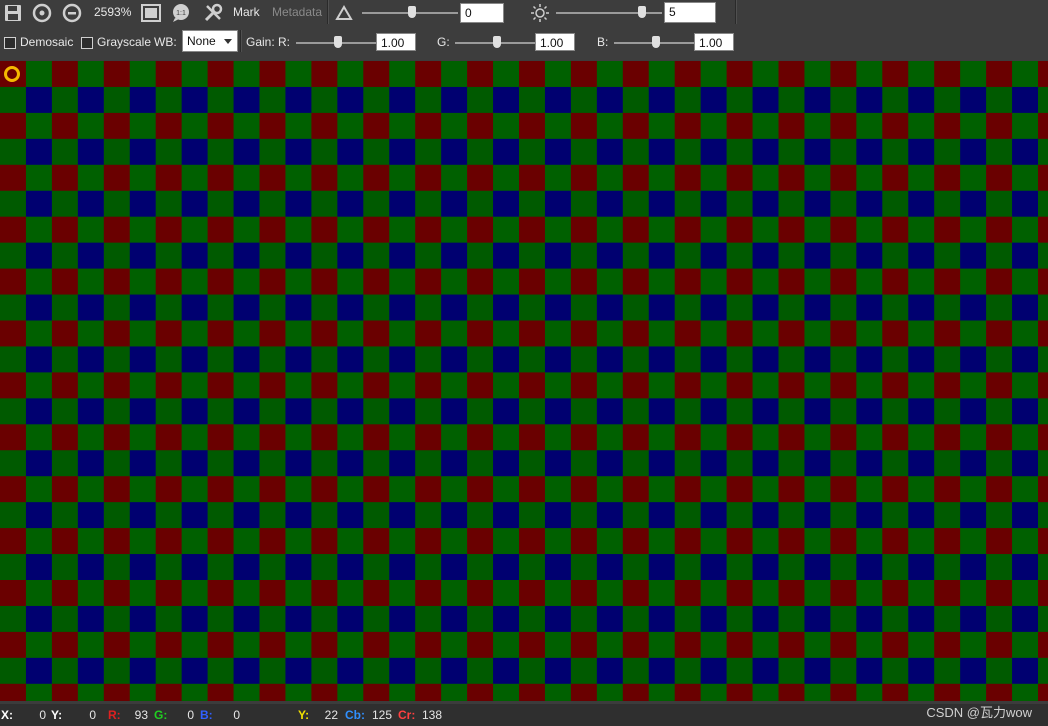 This screenshot has height=726, width=1048. Describe the element at coordinates (210, 41) in the screenshot. I see `wb-select: None` at that location.